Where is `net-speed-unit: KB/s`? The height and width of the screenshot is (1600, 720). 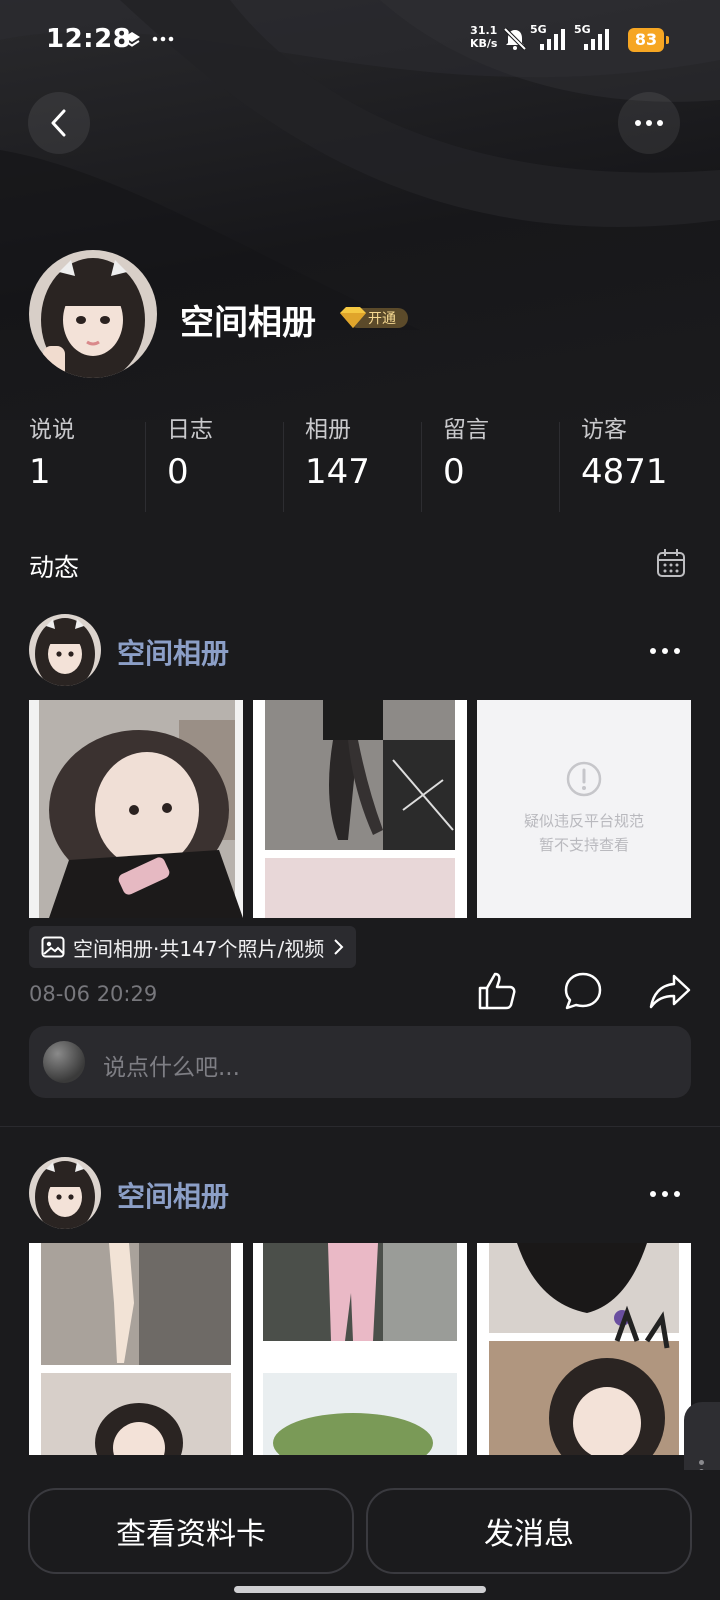 net-speed-unit: KB/s is located at coordinates (484, 43).